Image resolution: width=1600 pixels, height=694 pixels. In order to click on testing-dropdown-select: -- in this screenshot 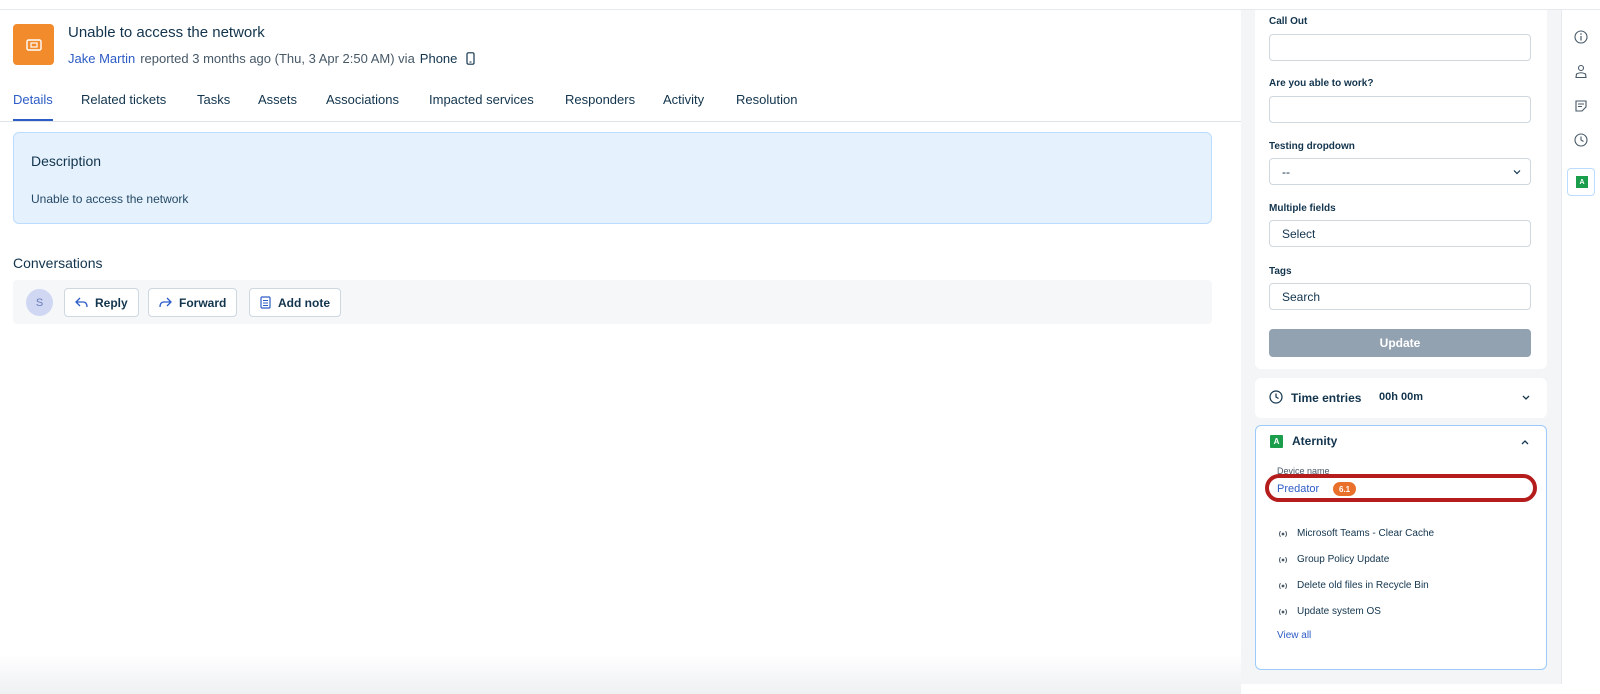, I will do `click(1400, 171)`.